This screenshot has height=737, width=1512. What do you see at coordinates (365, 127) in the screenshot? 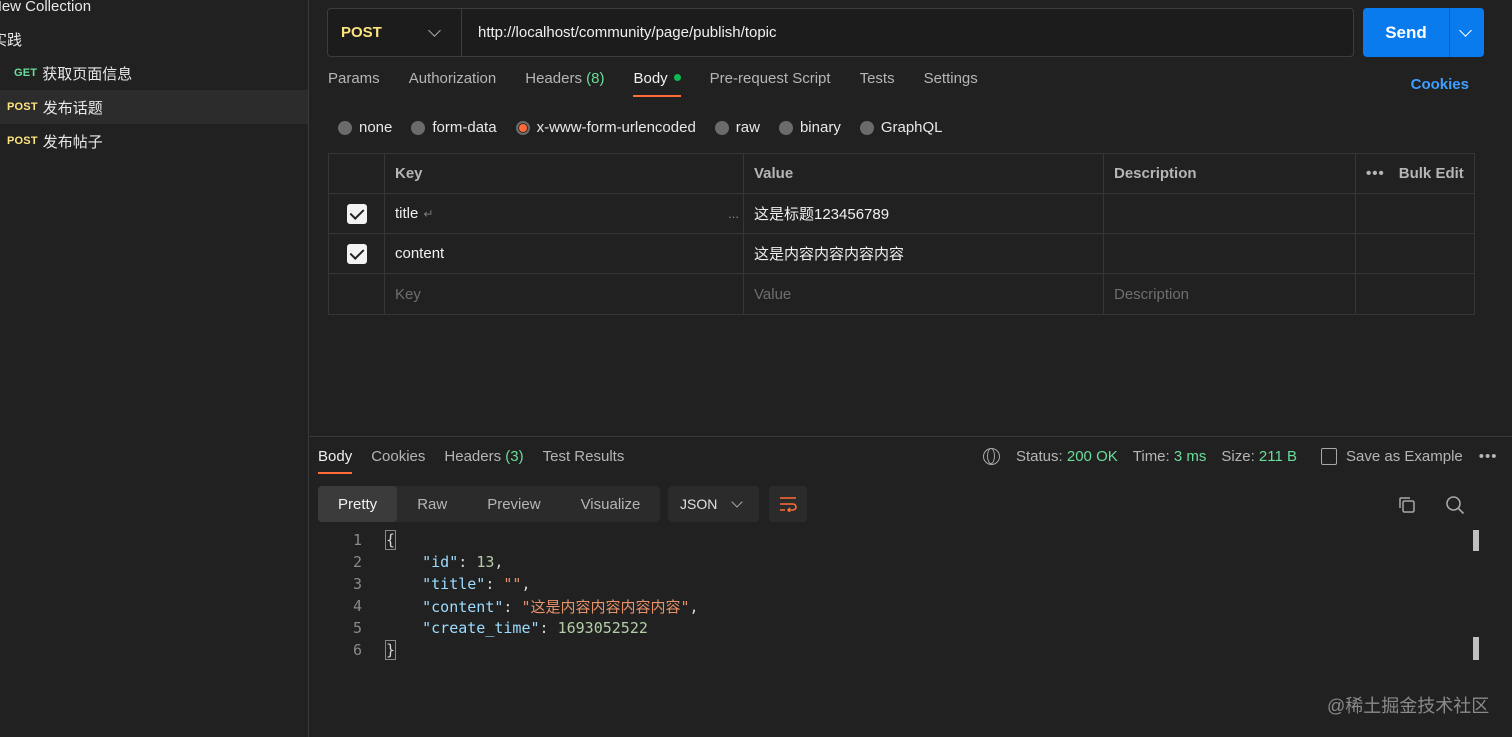
I see `body-type-none: none` at bounding box center [365, 127].